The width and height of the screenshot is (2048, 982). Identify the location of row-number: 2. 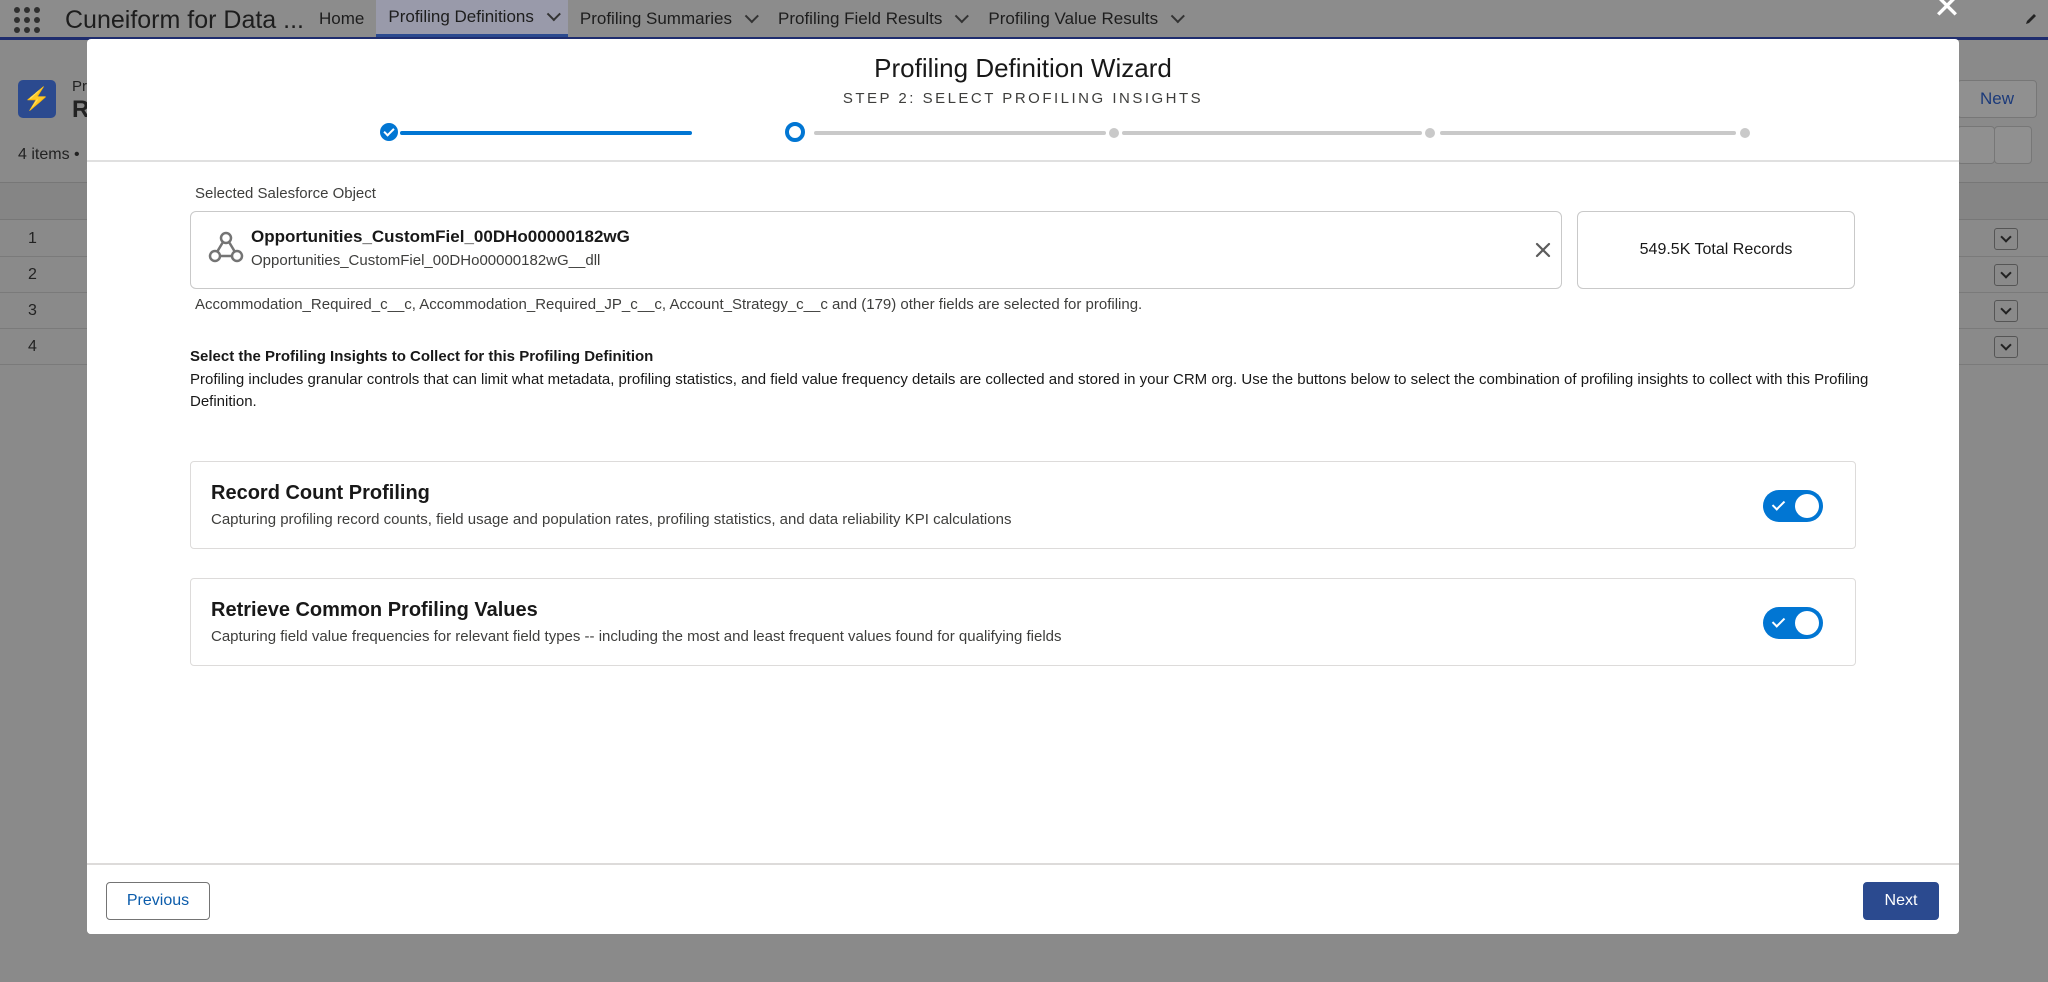
(32, 274).